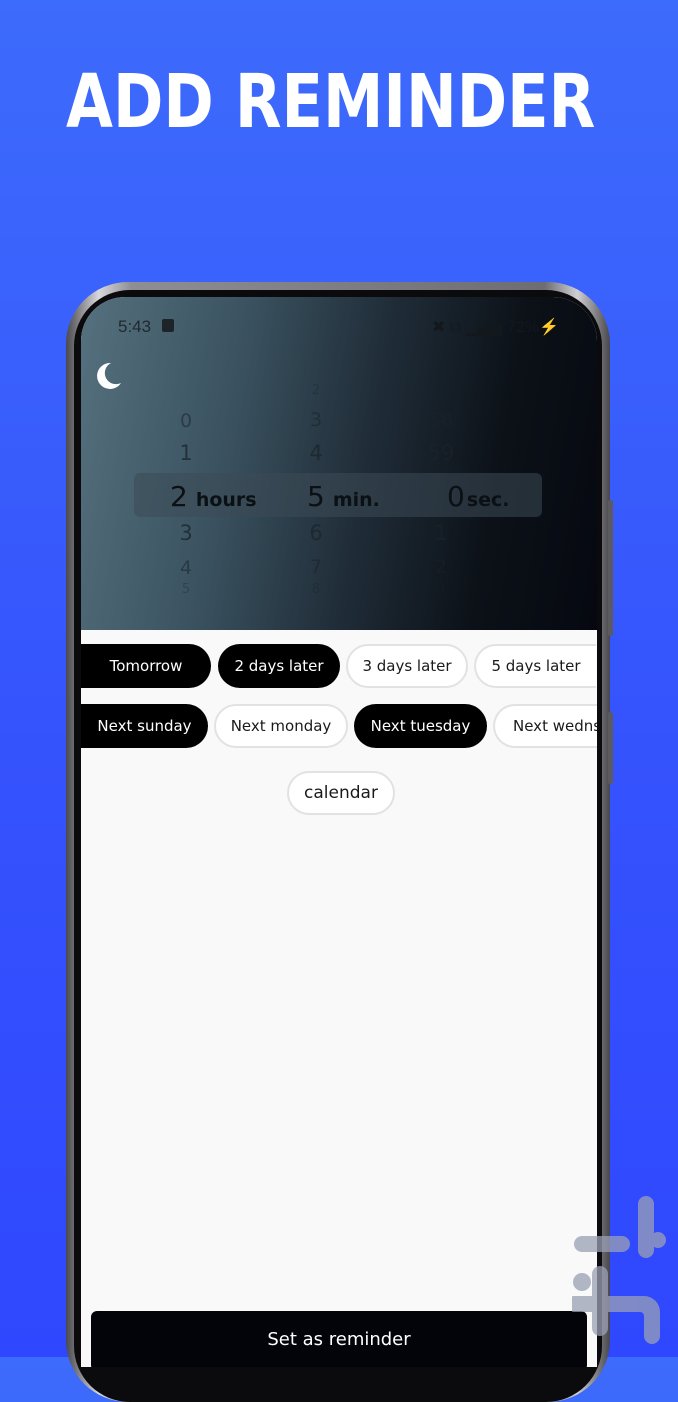  I want to click on notification-icon, so click(168, 325).